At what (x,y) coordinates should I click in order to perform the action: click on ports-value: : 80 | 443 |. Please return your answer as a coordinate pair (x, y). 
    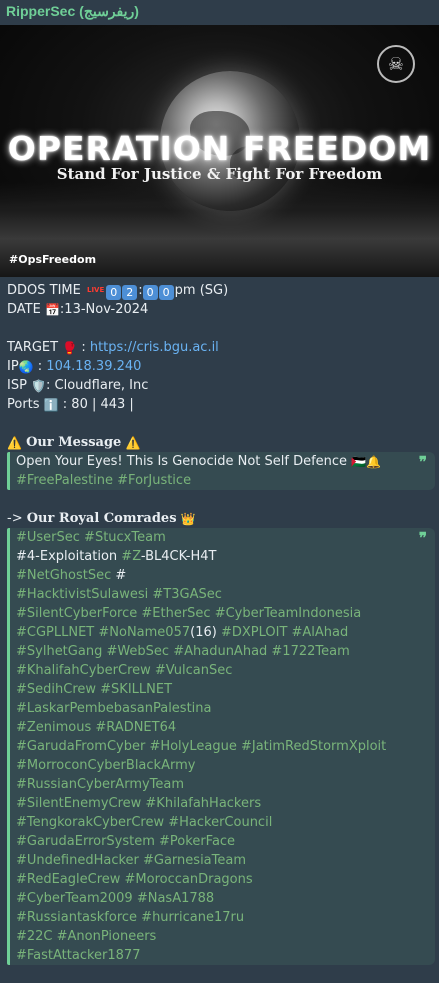
    Looking at the image, I should click on (98, 404).